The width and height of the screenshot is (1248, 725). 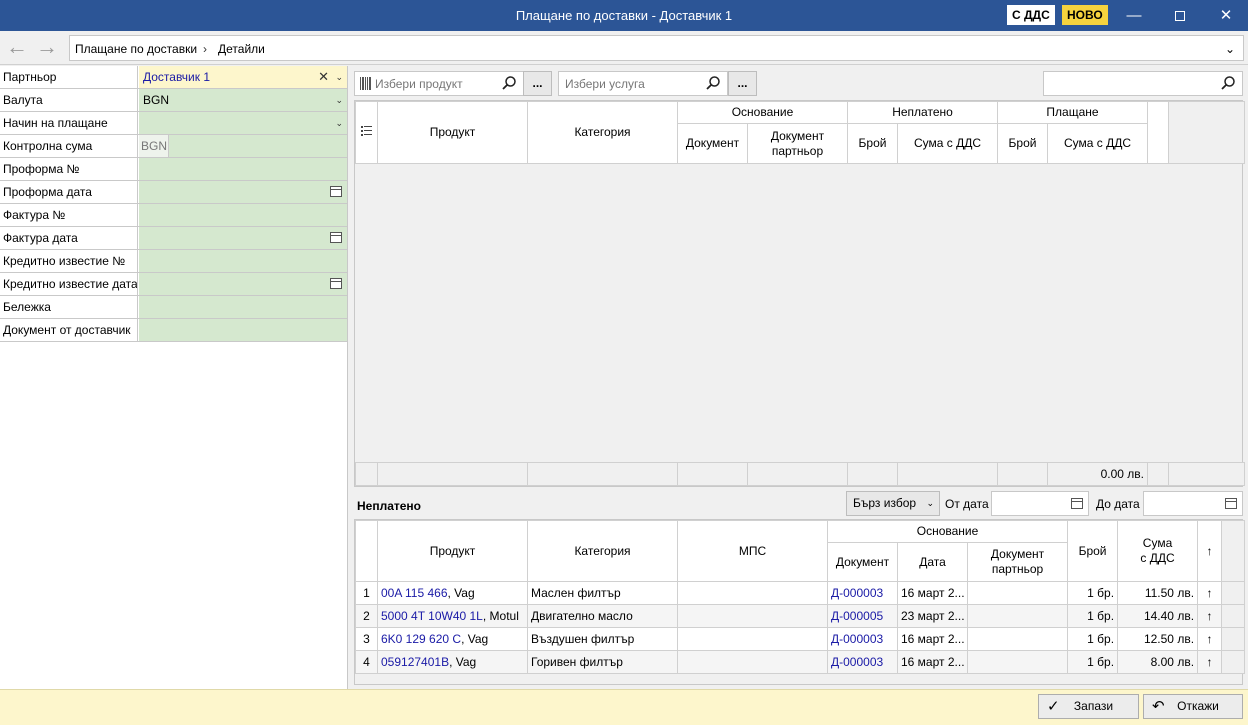 I want to click on column-paid-count: Брой, so click(x=1022, y=143).